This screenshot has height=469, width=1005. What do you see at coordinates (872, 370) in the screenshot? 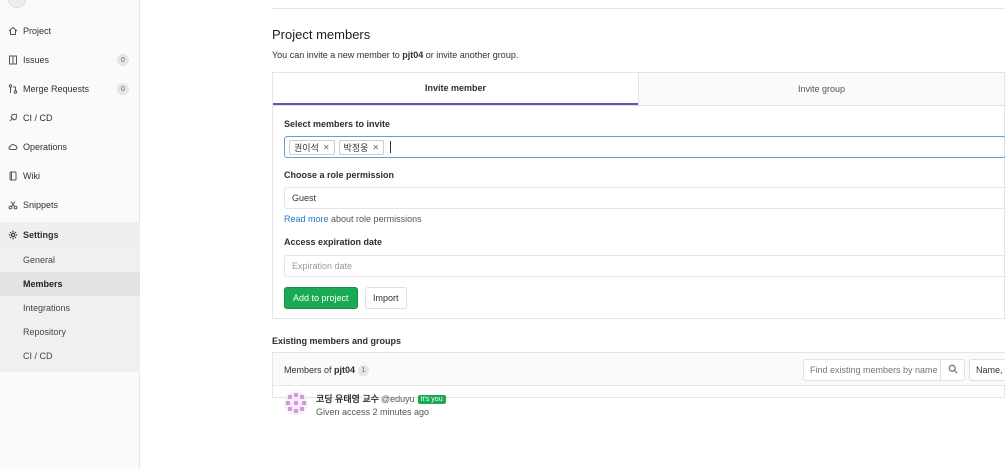
I see `member-search-input` at bounding box center [872, 370].